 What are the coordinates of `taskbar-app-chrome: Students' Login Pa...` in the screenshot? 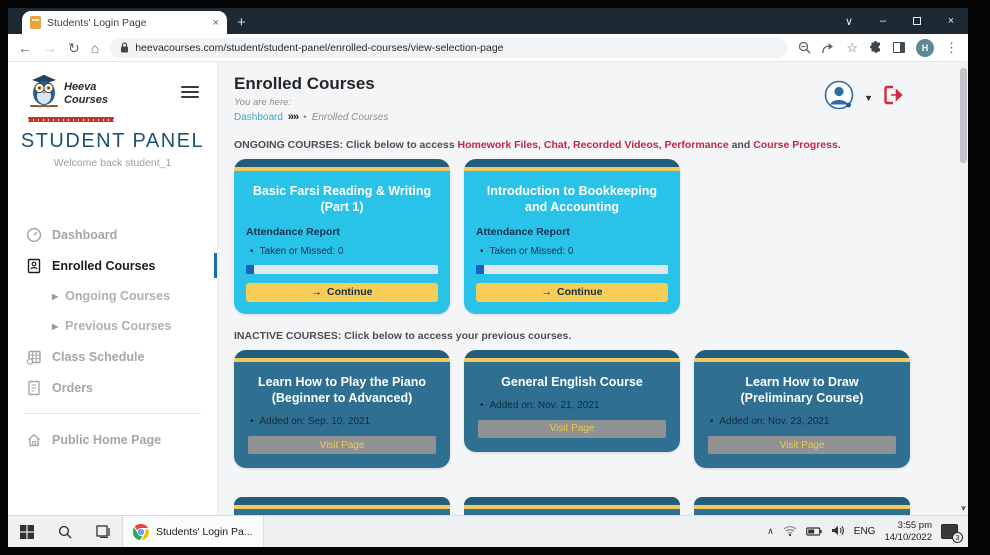 It's located at (193, 531).